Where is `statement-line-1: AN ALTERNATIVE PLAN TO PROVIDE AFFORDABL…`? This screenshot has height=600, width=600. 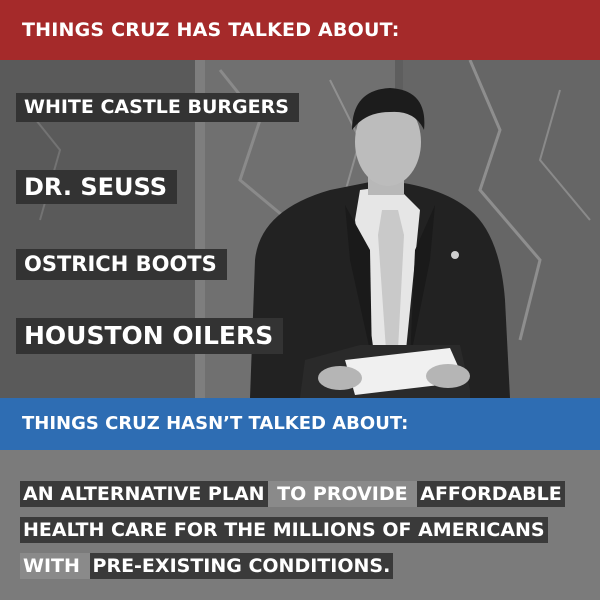
statement-line-1: AN ALTERNATIVE PLAN TO PROVIDE AFFORDABL… is located at coordinates (305, 494).